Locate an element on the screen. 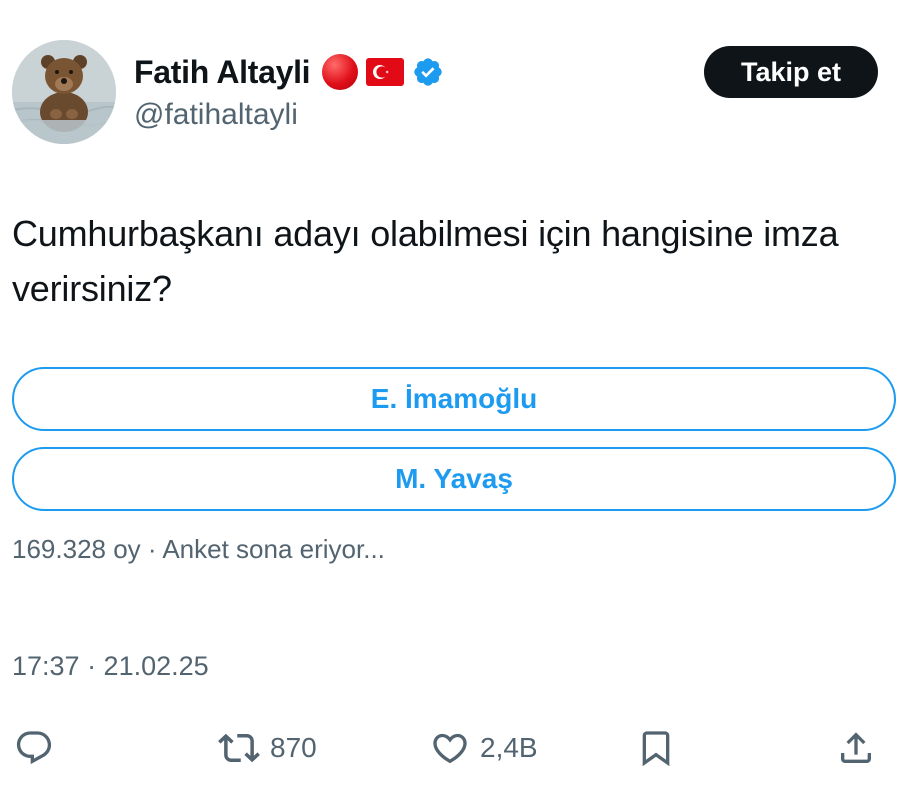 This screenshot has width=900, height=800. bookmark-icon is located at coordinates (656, 749).